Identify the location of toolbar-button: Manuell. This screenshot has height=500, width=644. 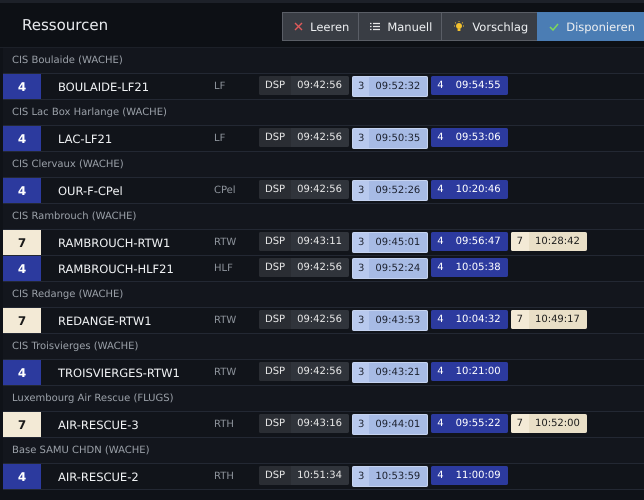
(400, 26).